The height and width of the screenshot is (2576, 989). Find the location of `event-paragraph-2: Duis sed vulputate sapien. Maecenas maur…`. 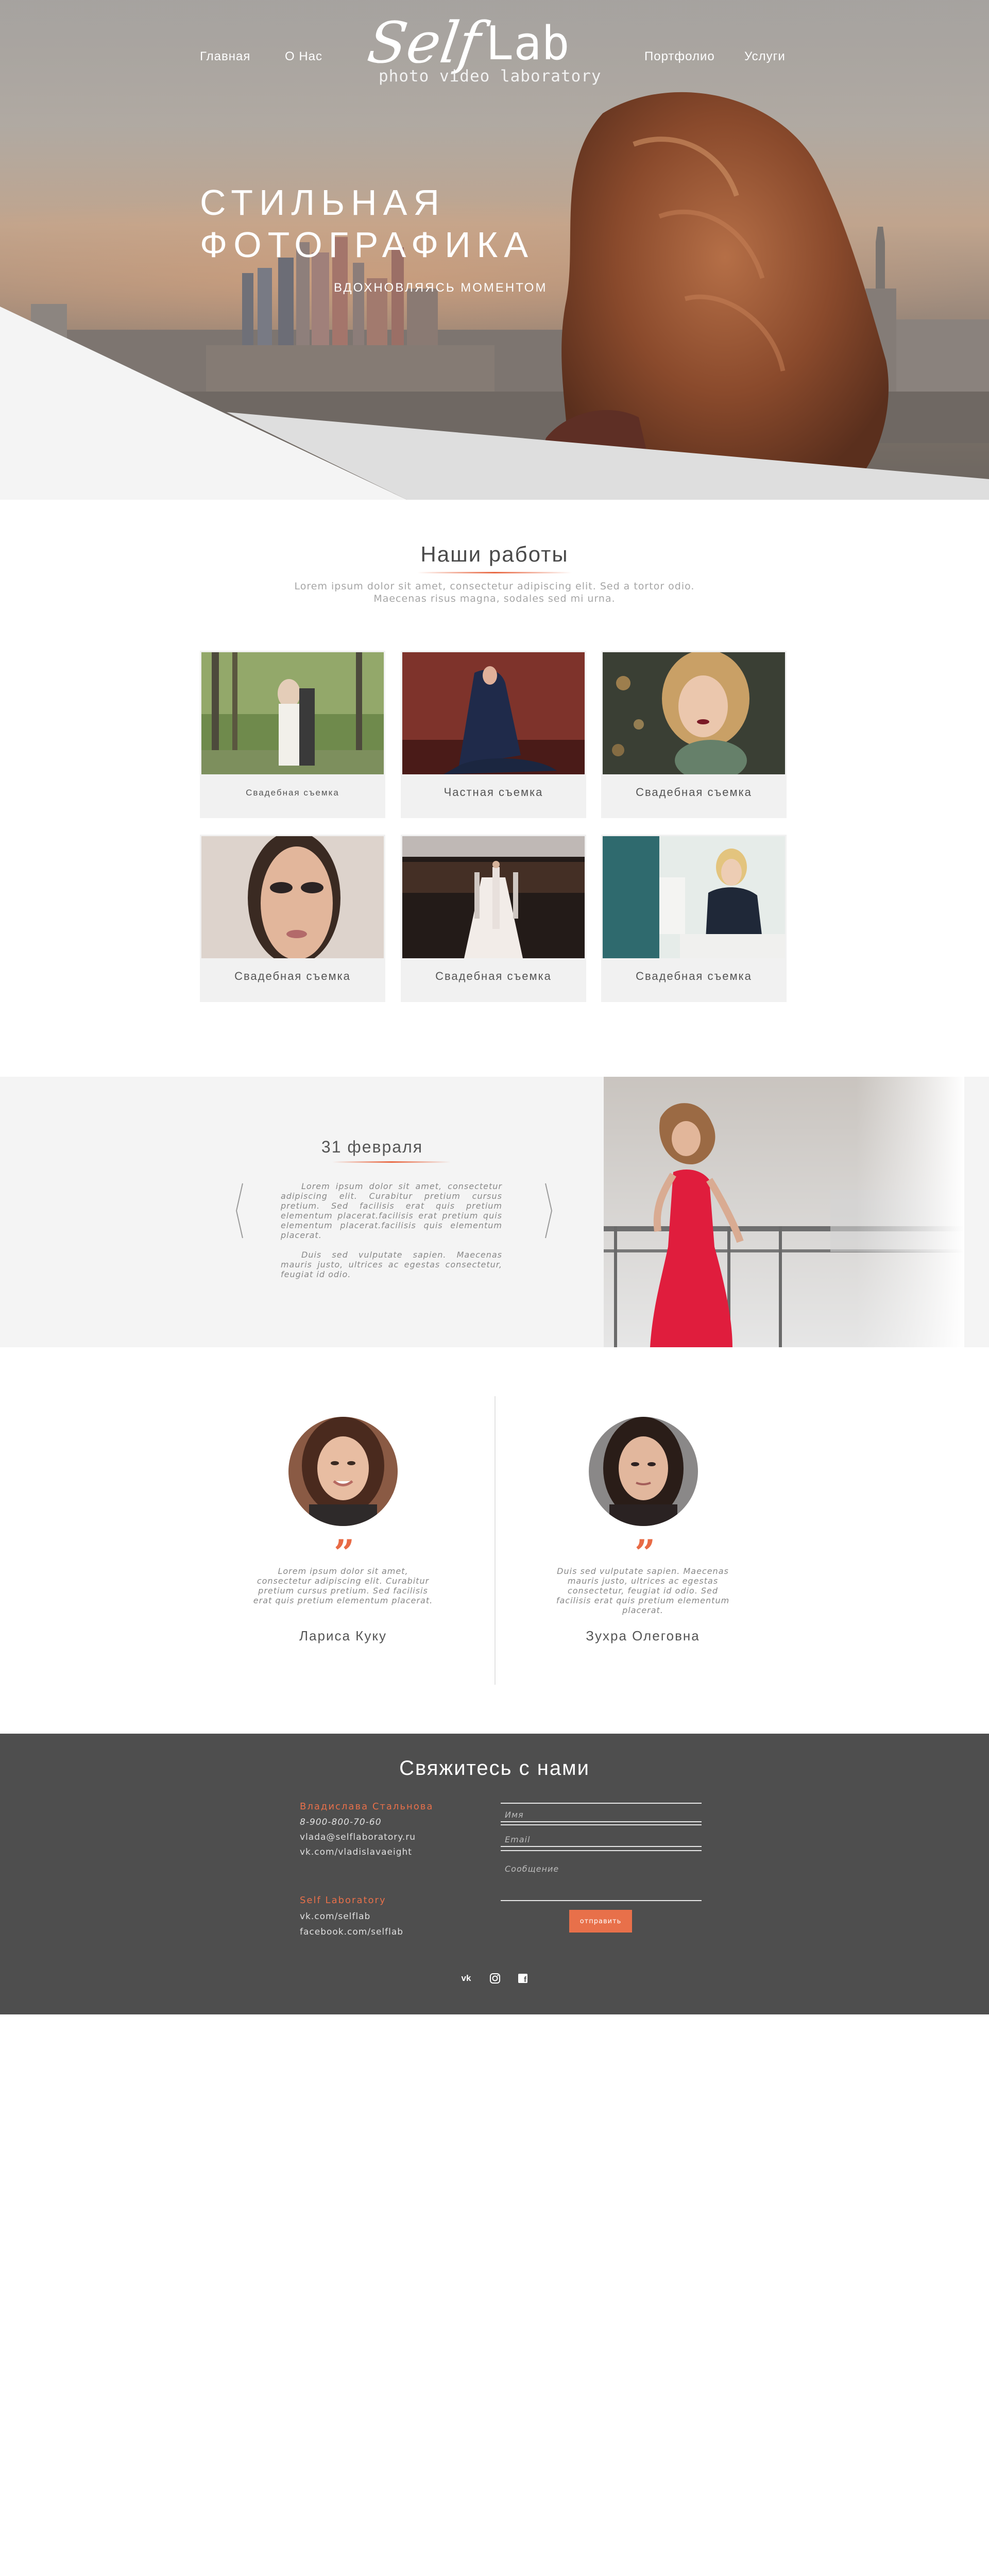

event-paragraph-2: Duis sed vulputate sapien. Maecenas maur… is located at coordinates (391, 1264).